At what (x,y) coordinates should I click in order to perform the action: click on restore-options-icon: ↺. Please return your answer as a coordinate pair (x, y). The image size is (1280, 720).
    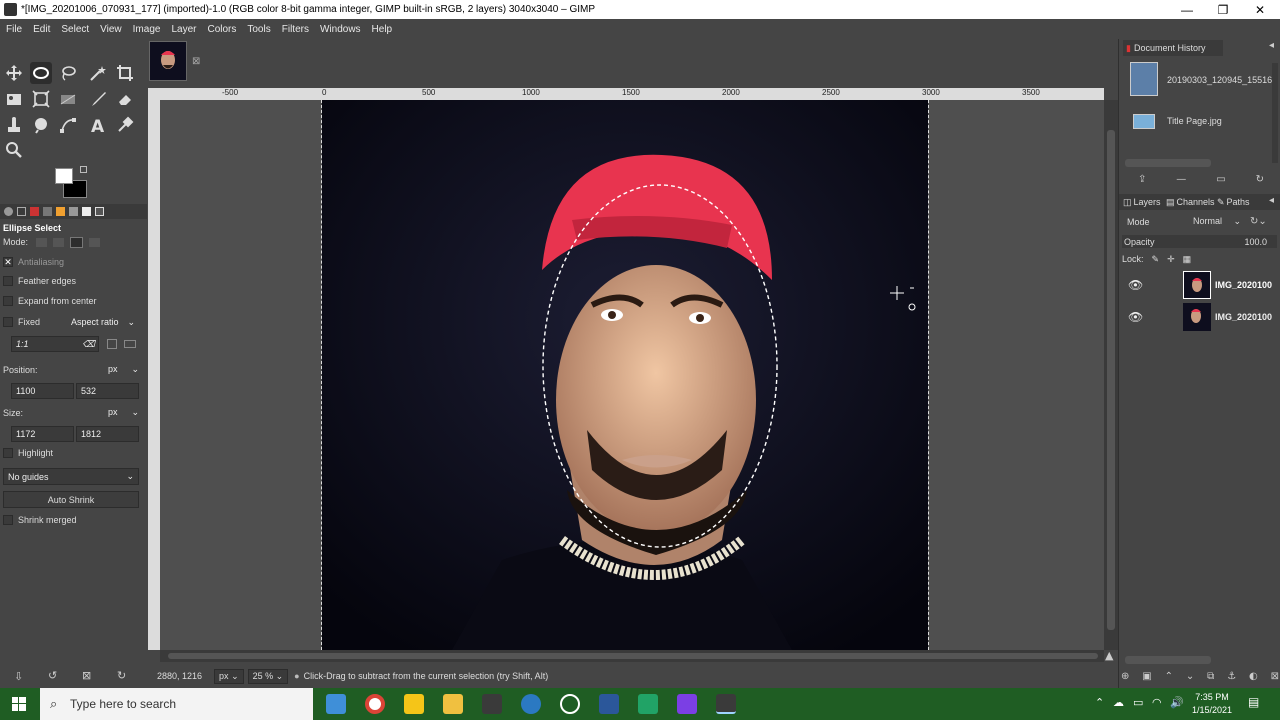
    Looking at the image, I should click on (52, 675).